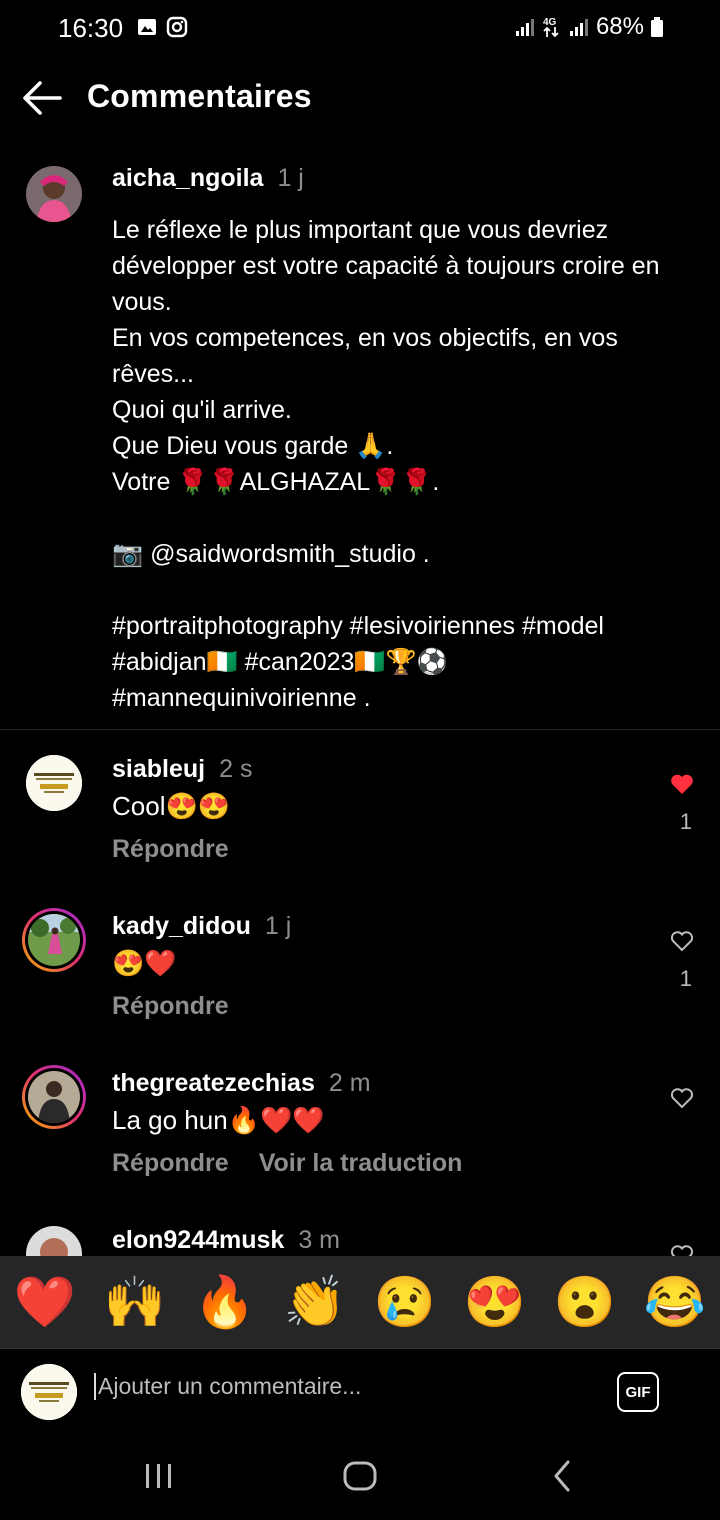 This screenshot has width=720, height=1520. What do you see at coordinates (225, 1302) in the screenshot?
I see `emoji-fire: 🔥` at bounding box center [225, 1302].